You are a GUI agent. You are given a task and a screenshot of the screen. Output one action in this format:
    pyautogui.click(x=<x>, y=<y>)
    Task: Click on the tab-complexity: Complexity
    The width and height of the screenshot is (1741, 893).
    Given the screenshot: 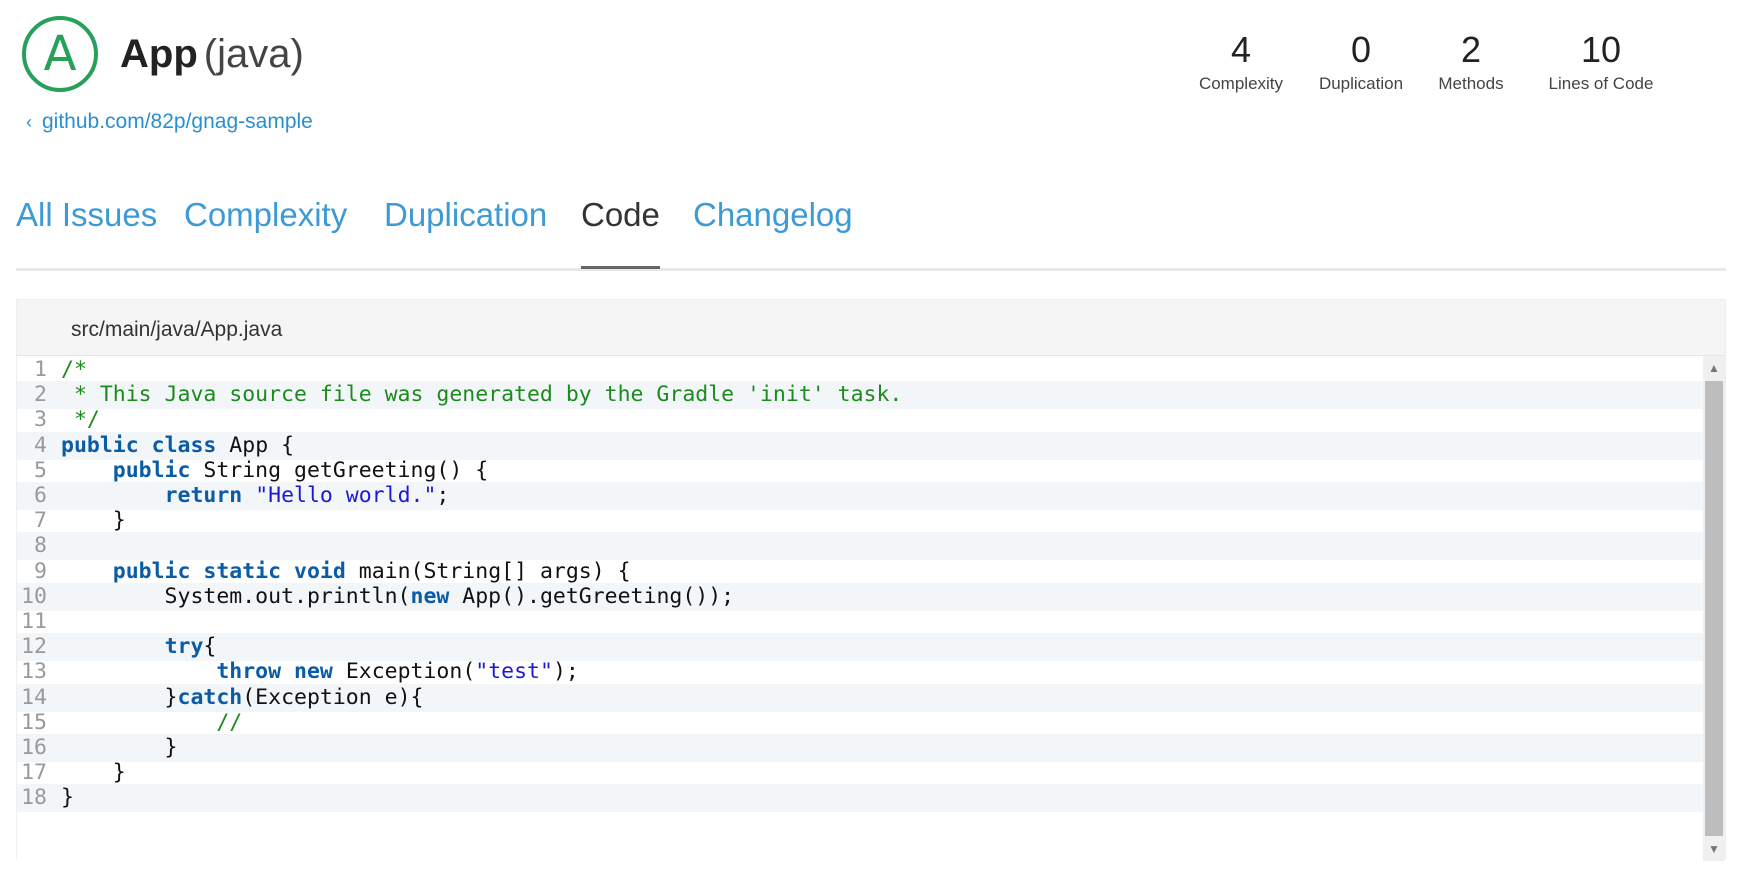 What is the action you would take?
    pyautogui.click(x=265, y=215)
    